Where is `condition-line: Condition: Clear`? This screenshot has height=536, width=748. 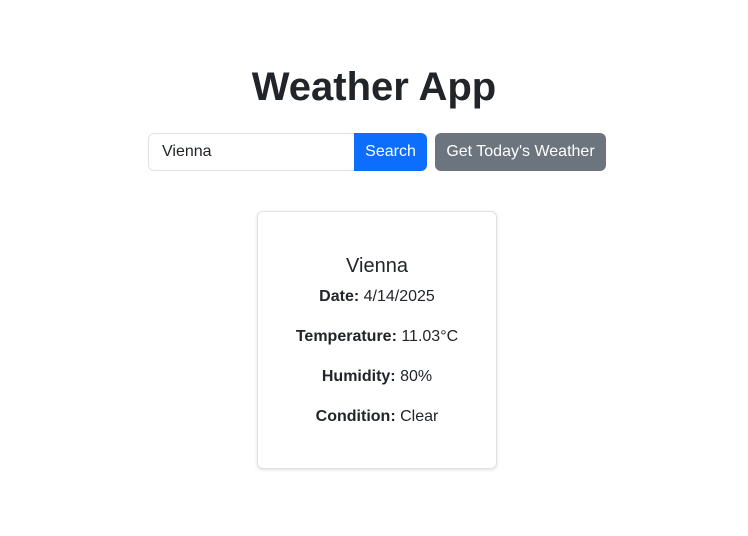 condition-line: Condition: Clear is located at coordinates (377, 417).